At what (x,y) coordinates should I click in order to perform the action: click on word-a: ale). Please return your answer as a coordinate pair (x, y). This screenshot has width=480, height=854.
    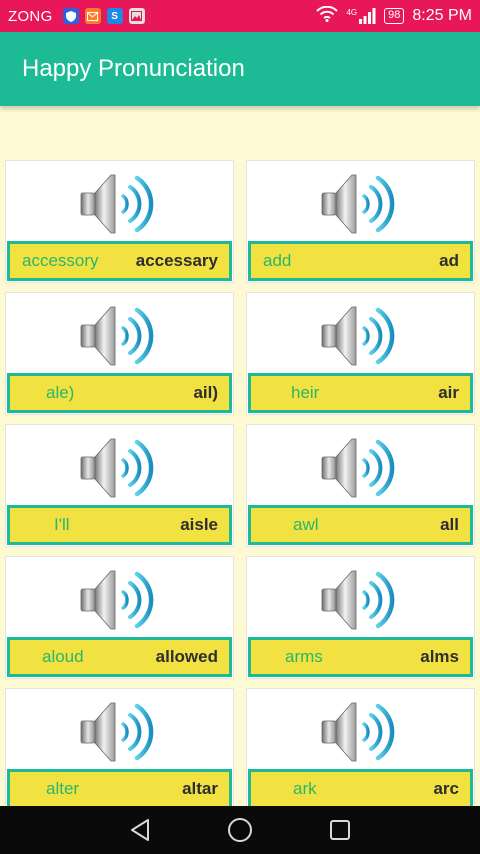
    Looking at the image, I should click on (60, 392).